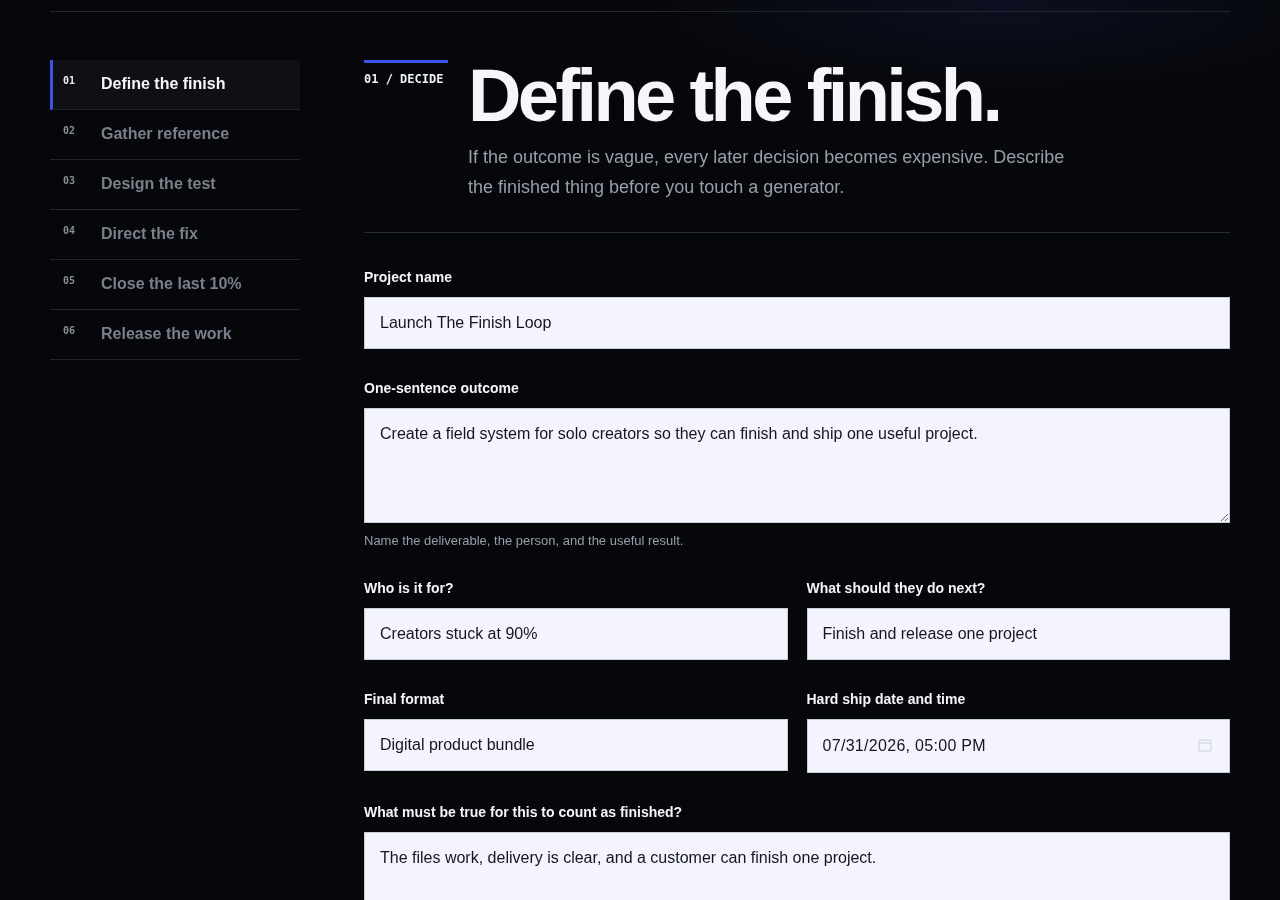 The width and height of the screenshot is (1280, 900). I want to click on field-hint: Name the deliverable, the person, and the useful result., so click(524, 541).